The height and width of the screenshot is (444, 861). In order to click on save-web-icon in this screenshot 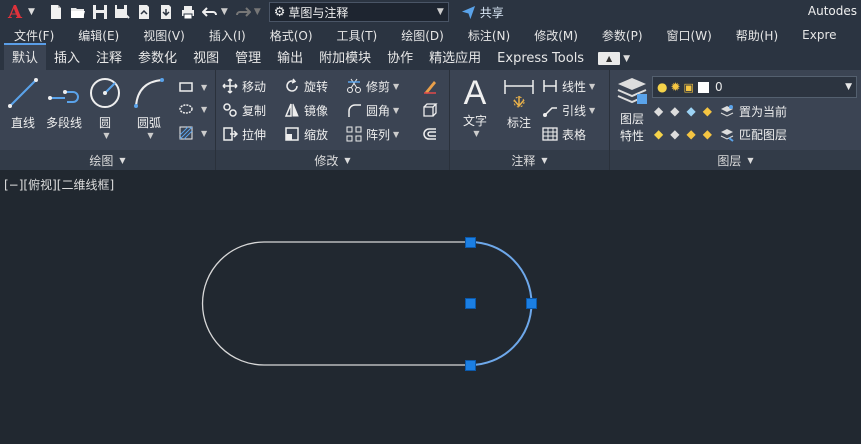, I will do `click(166, 12)`.